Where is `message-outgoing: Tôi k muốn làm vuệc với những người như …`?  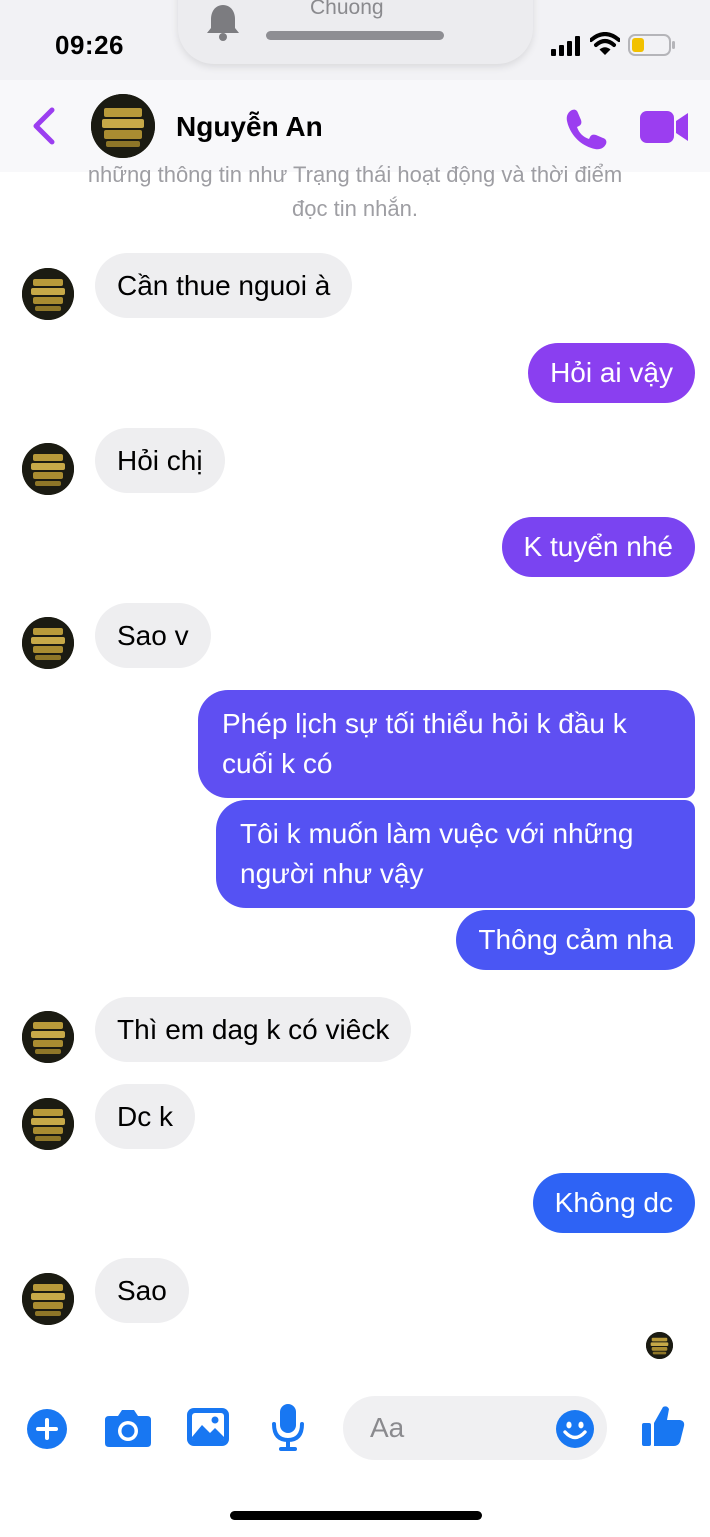
message-outgoing: Tôi k muốn làm vuệc với những người như … is located at coordinates (455, 854).